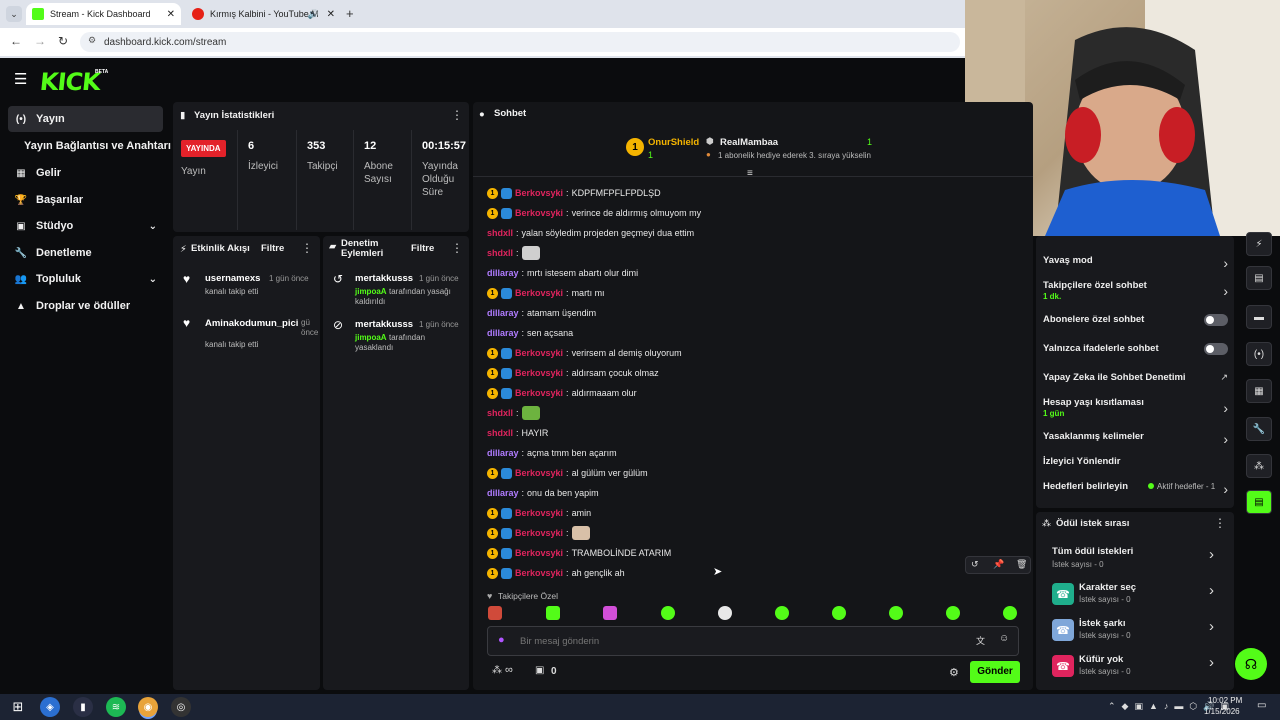 This screenshot has height=720, width=1280. I want to click on chat-message: 1 Berkovsyki: al gülüm ver gülüm, so click(567, 473).